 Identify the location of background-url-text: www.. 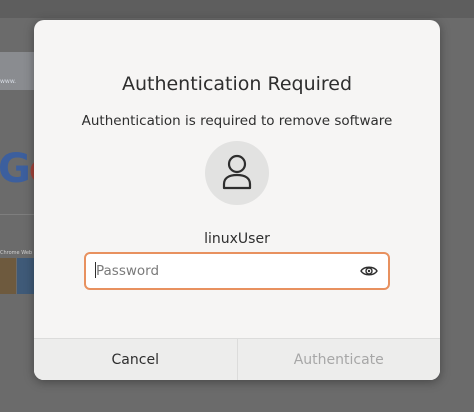
(8, 81).